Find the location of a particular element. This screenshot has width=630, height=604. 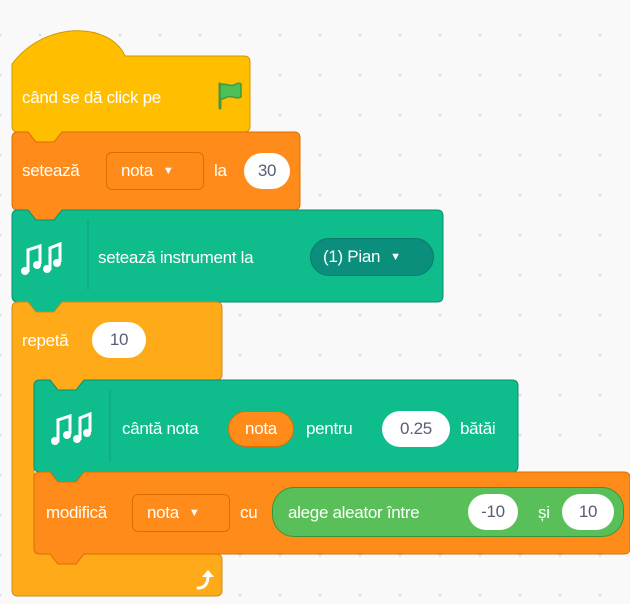

random-from-input: -10 is located at coordinates (493, 512).